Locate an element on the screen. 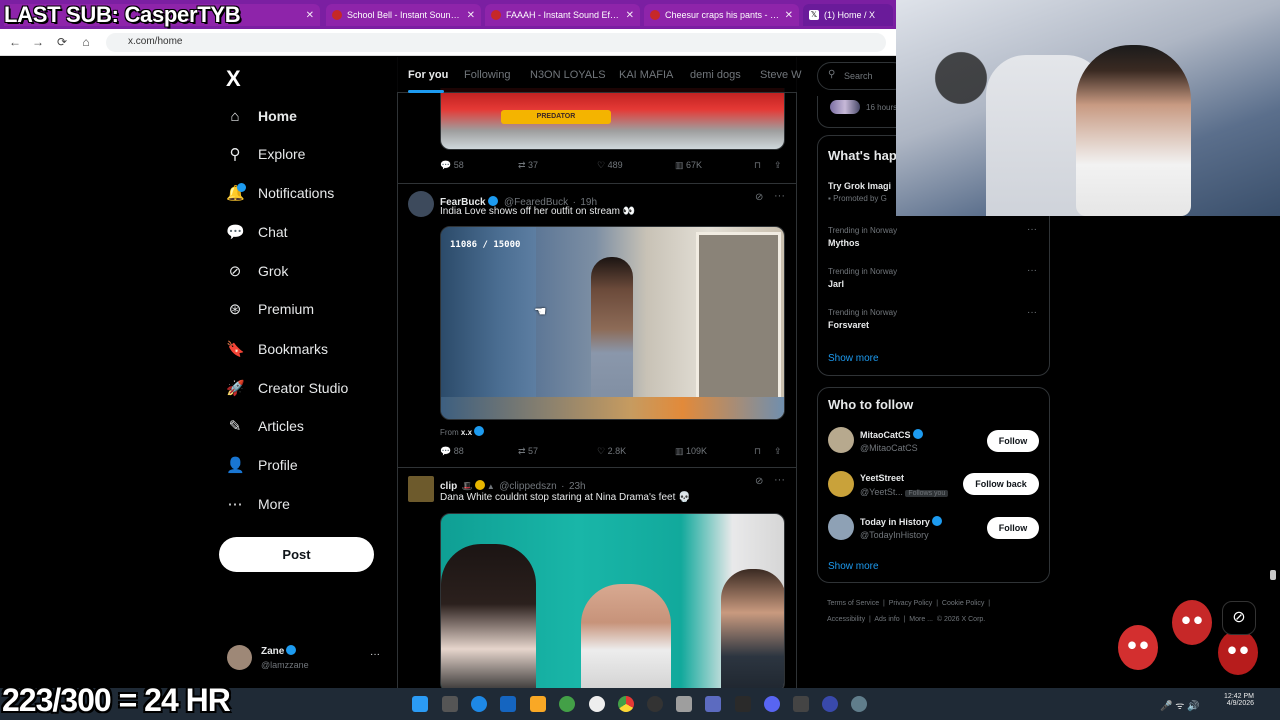  browser-tab-3: Cheesur craps his pants - Insta ✕ is located at coordinates (721, 15).